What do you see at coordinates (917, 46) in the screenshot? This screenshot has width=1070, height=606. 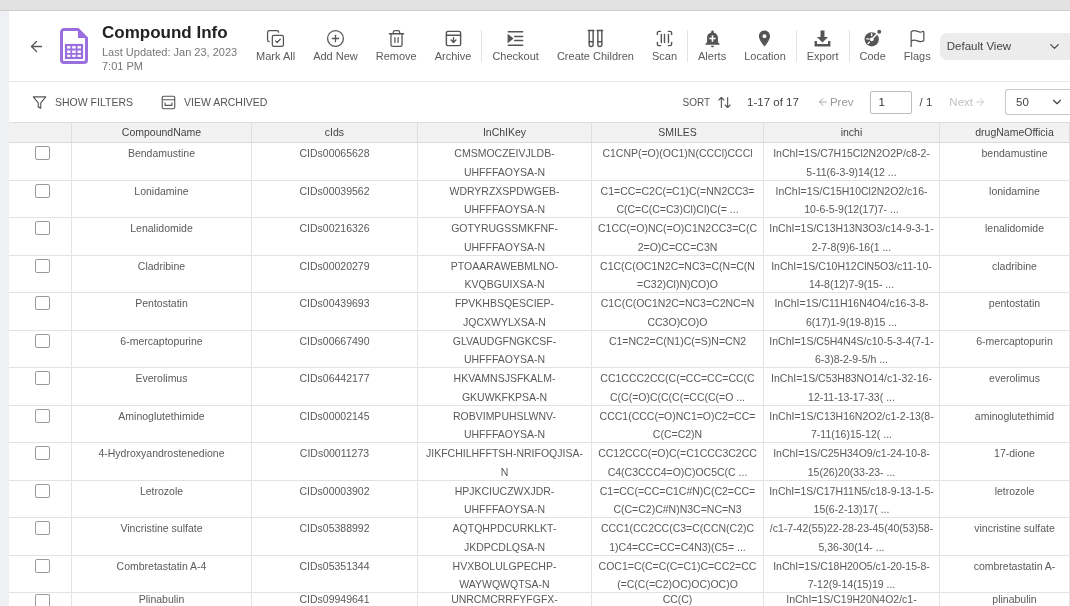 I see `flags-button: Flags` at bounding box center [917, 46].